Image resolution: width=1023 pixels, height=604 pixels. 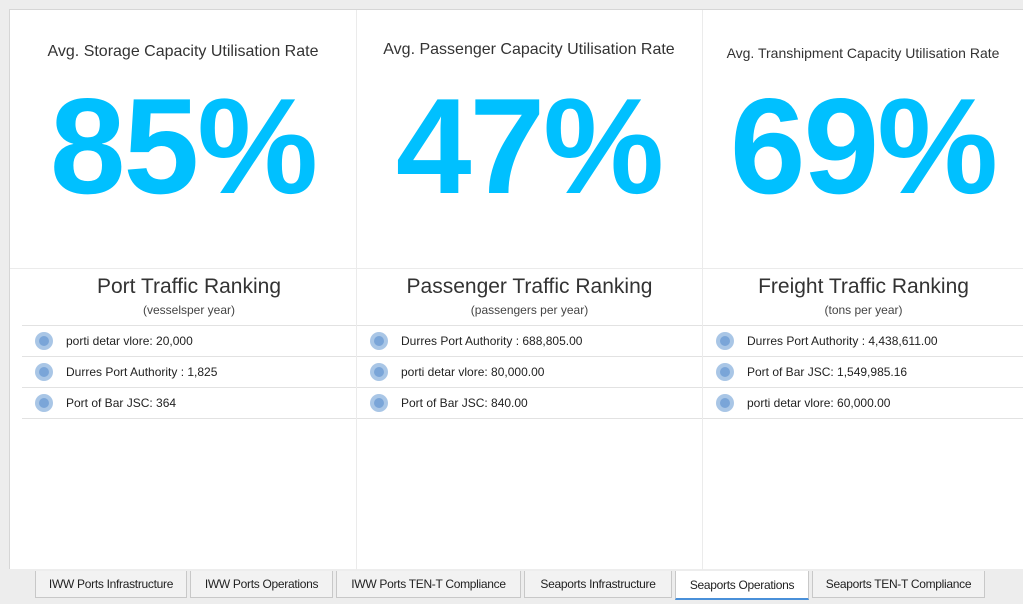 What do you see at coordinates (129, 341) in the screenshot?
I see `list-item-label: porti detar vlore: 20,000` at bounding box center [129, 341].